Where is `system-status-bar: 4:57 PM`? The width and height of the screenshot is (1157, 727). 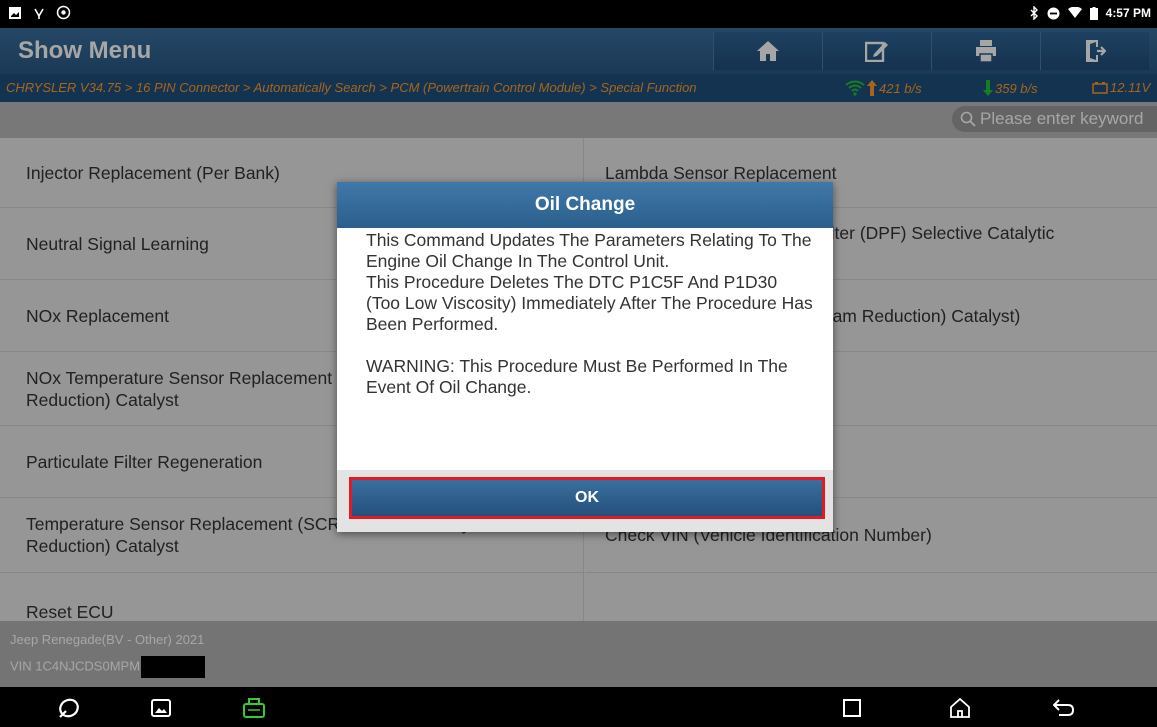
system-status-bar: 4:57 PM is located at coordinates (578, 14).